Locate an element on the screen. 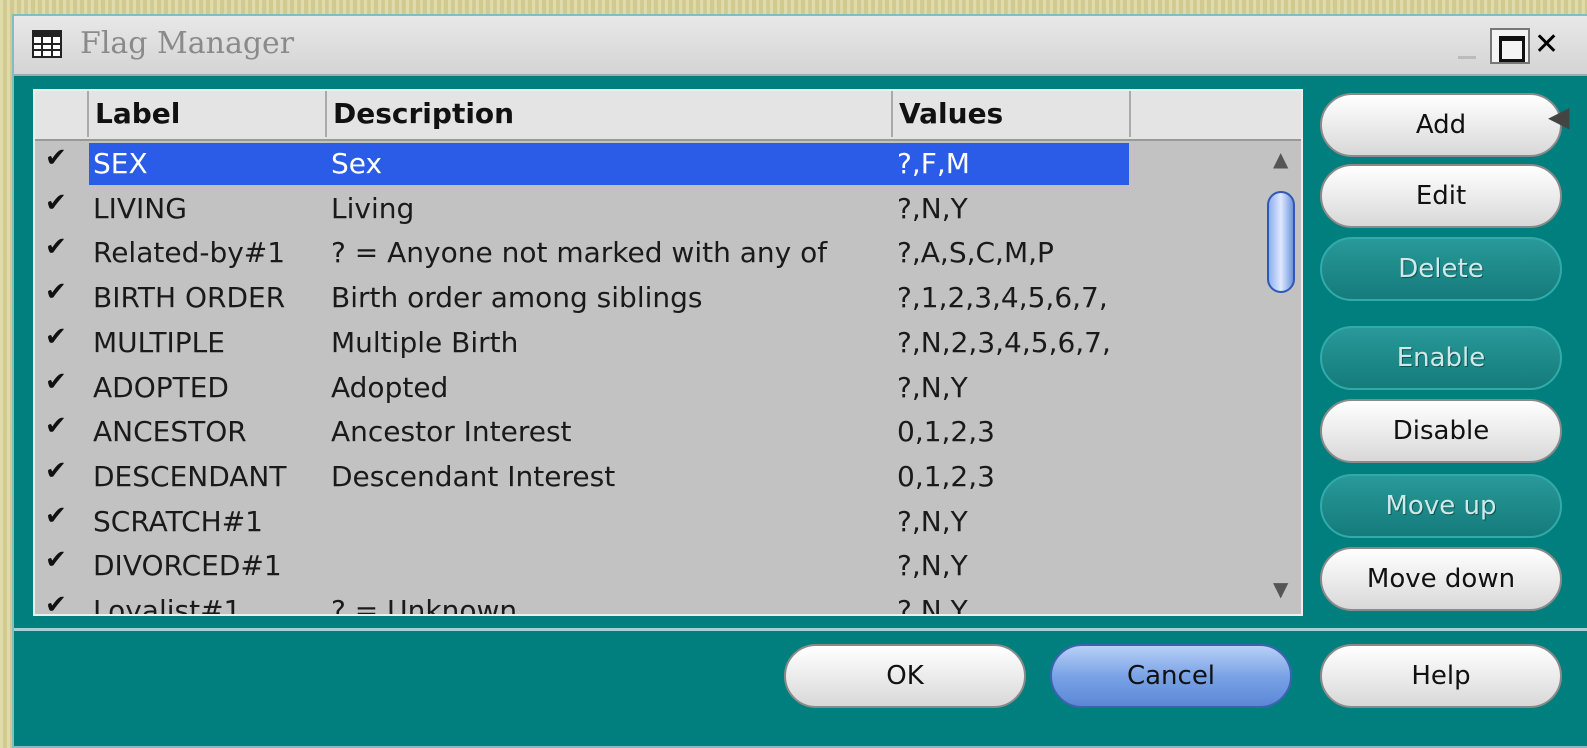  row-description: Descendant Interest is located at coordinates (473, 476).